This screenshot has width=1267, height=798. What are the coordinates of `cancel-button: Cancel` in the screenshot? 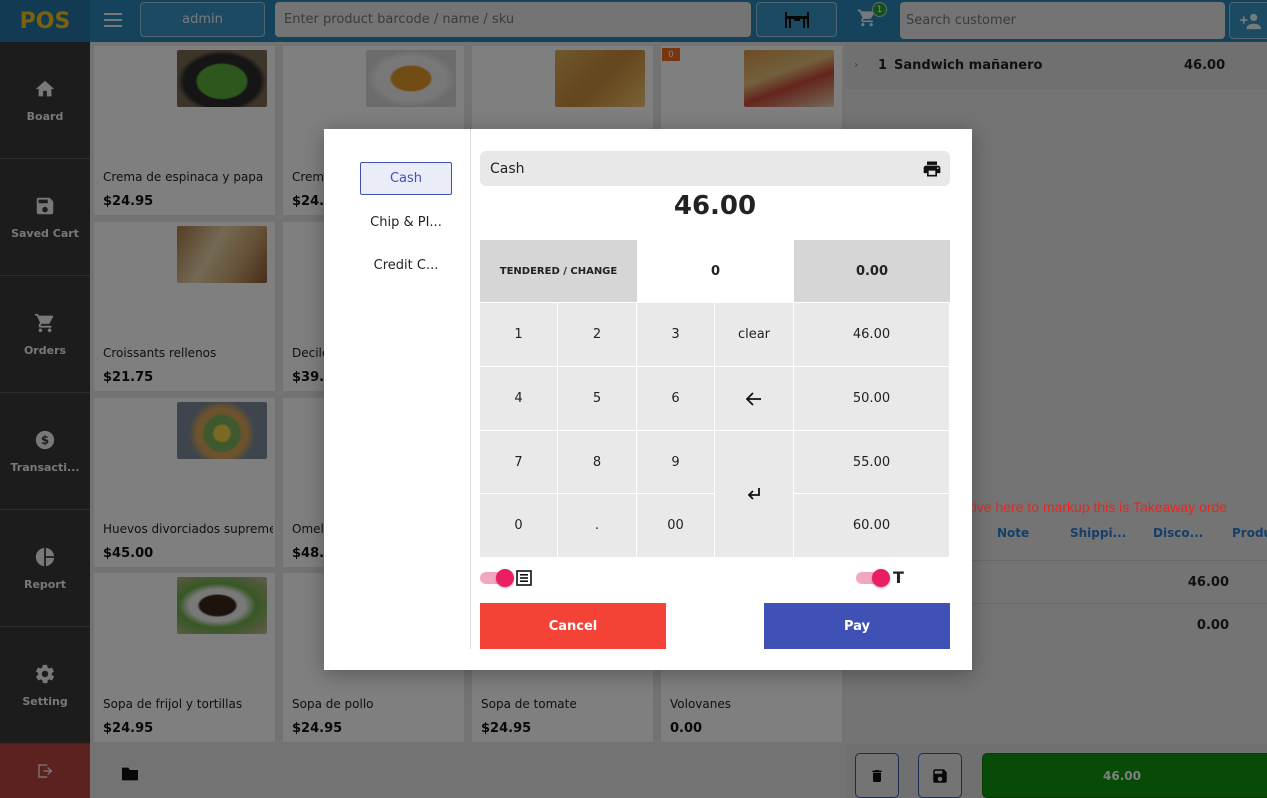 It's located at (573, 626).